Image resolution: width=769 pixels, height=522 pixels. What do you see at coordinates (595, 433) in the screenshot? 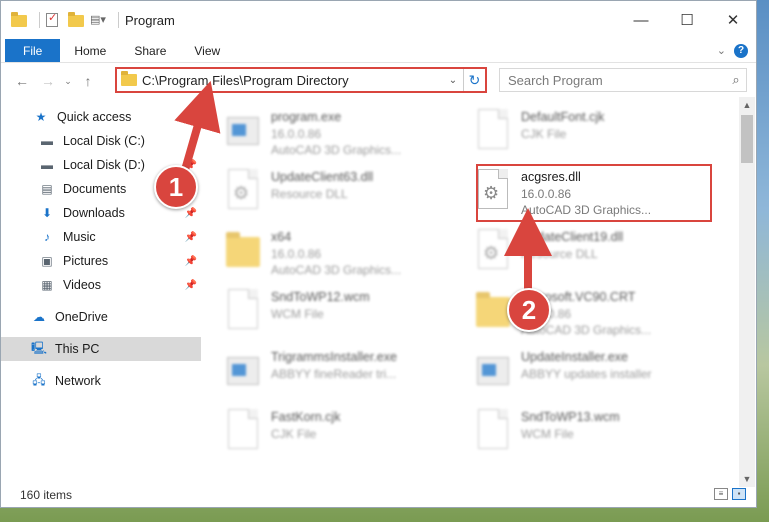
I see `file-tile: SndToWP13.wcm WCM File` at bounding box center [595, 433].